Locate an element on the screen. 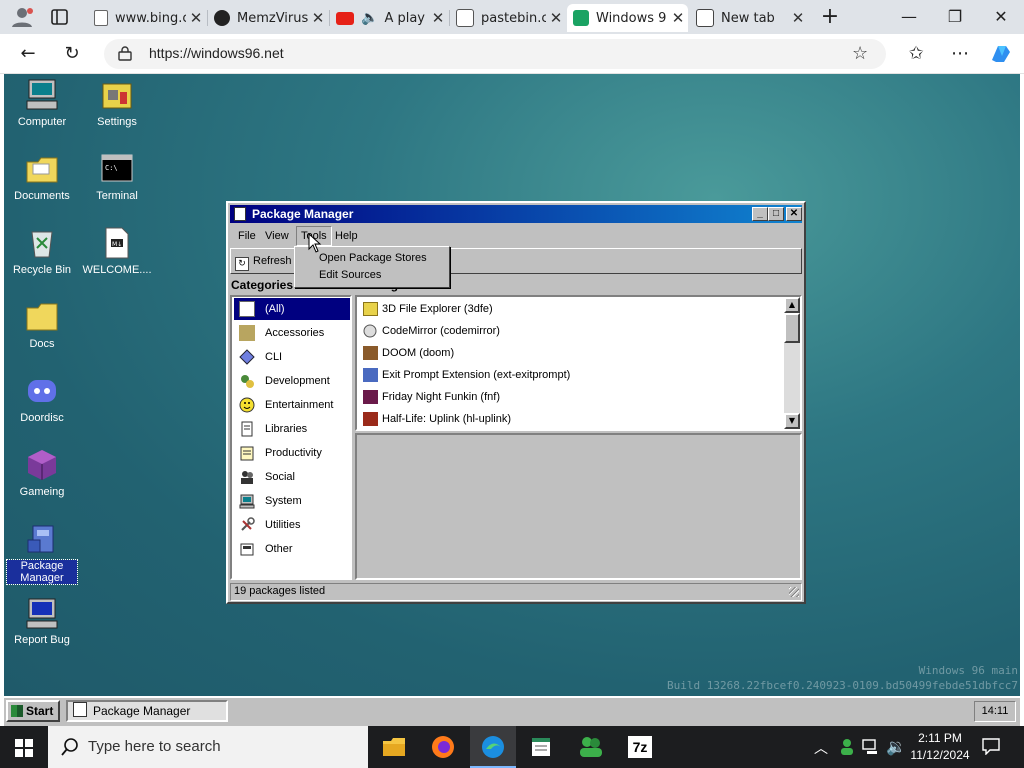  back-icon: ← is located at coordinates (28, 54).